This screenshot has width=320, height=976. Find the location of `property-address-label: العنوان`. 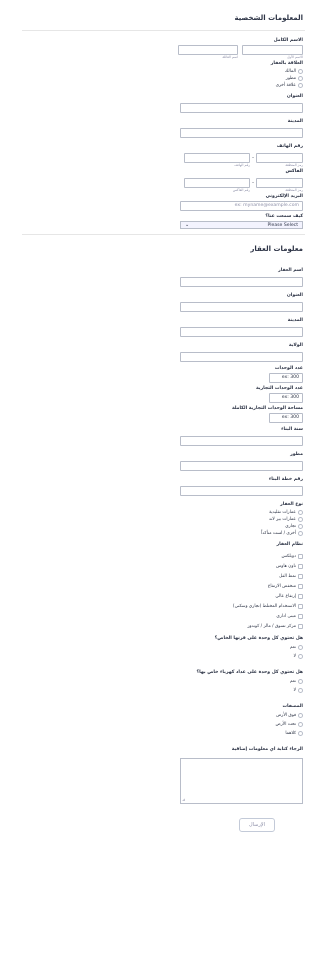

property-address-label: العنوان is located at coordinates (294, 295).